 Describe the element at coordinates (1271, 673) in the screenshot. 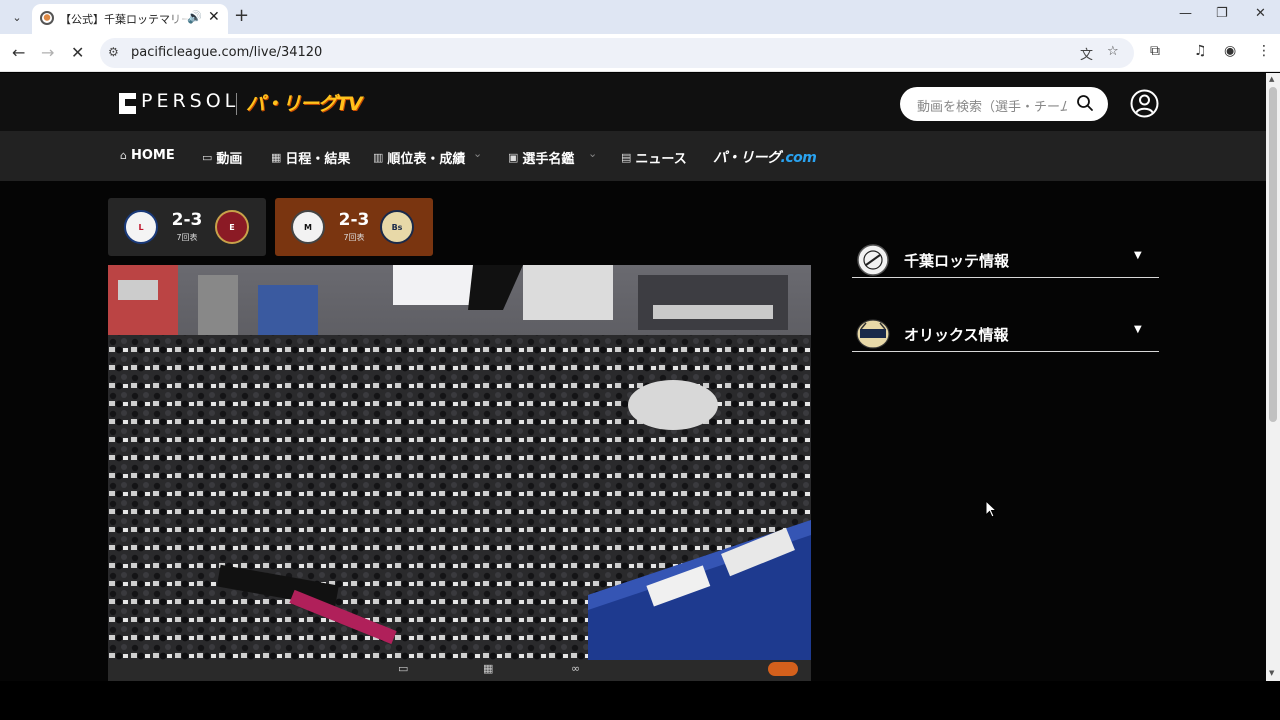

I see `scroll-down-icon: ▼` at that location.